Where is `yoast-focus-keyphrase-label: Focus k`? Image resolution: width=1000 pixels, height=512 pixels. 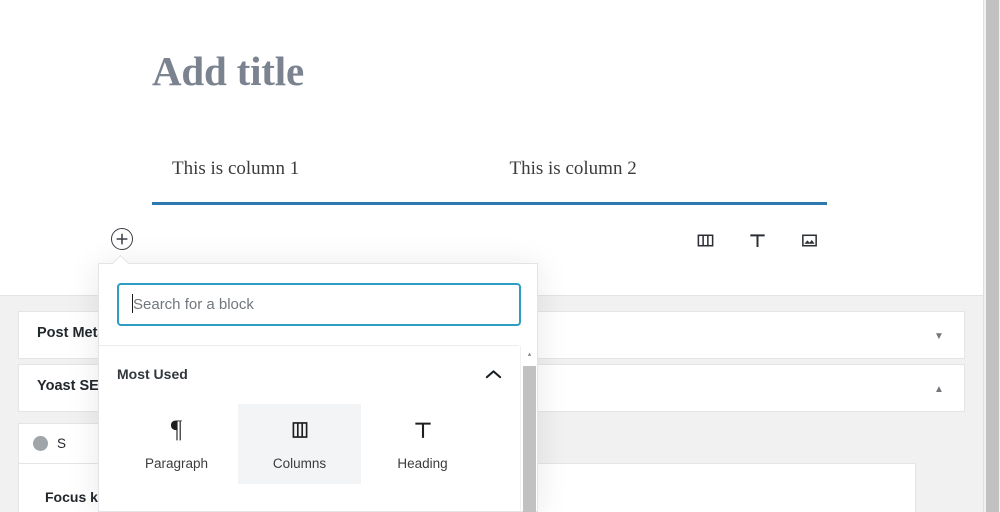 yoast-focus-keyphrase-label: Focus k is located at coordinates (71, 497).